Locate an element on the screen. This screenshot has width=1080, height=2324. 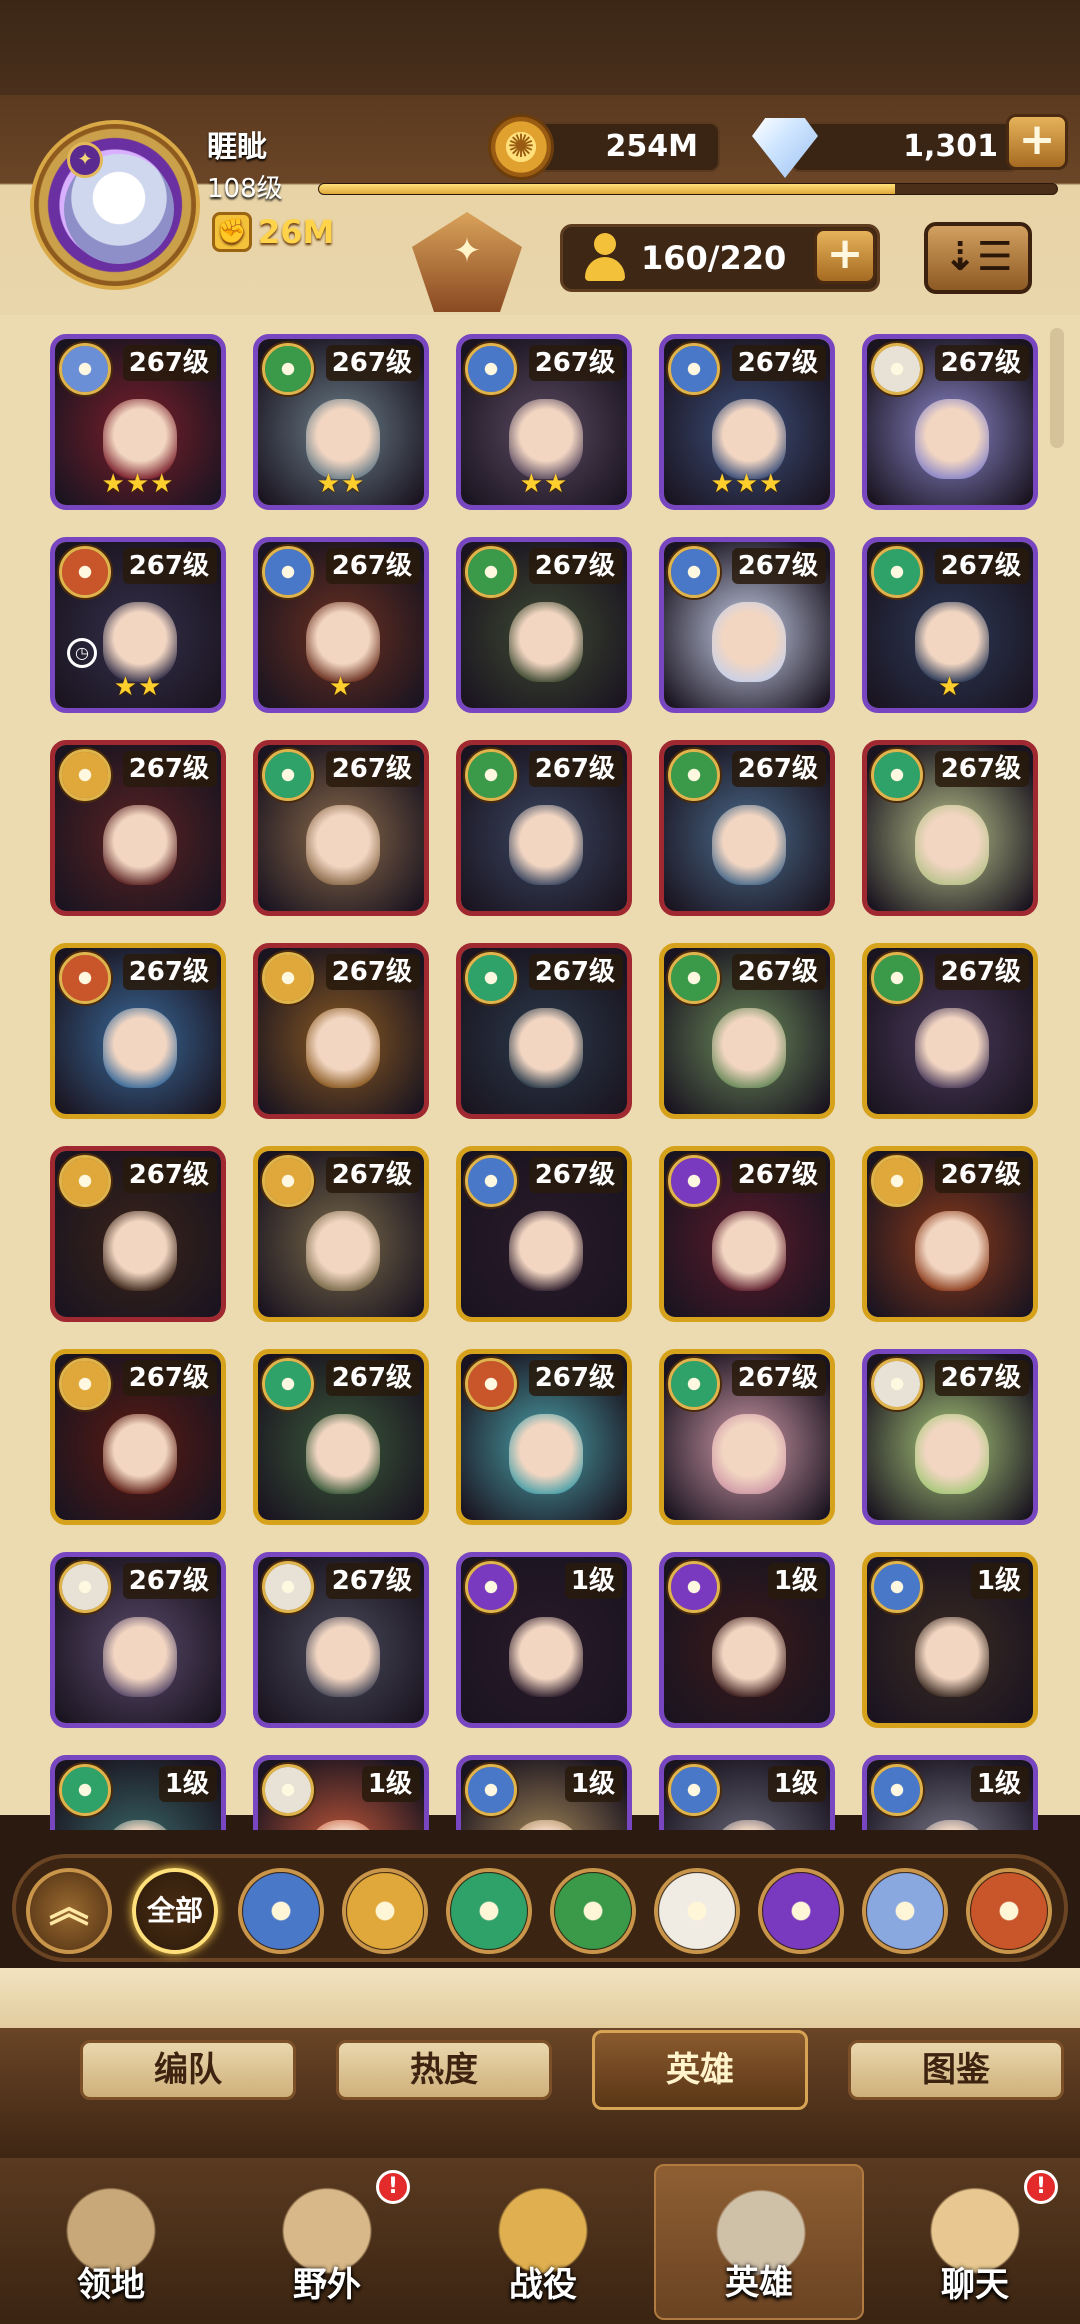
nav-item-3: 英雄 is located at coordinates (759, 2242).